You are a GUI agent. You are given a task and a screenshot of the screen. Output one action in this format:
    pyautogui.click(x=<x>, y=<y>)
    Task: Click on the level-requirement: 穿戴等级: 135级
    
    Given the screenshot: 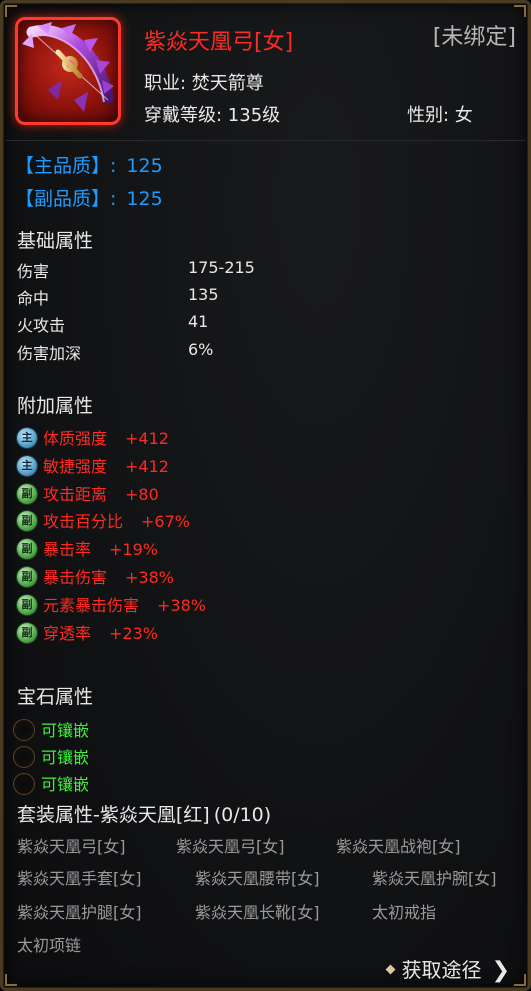 What is the action you would take?
    pyautogui.click(x=212, y=115)
    